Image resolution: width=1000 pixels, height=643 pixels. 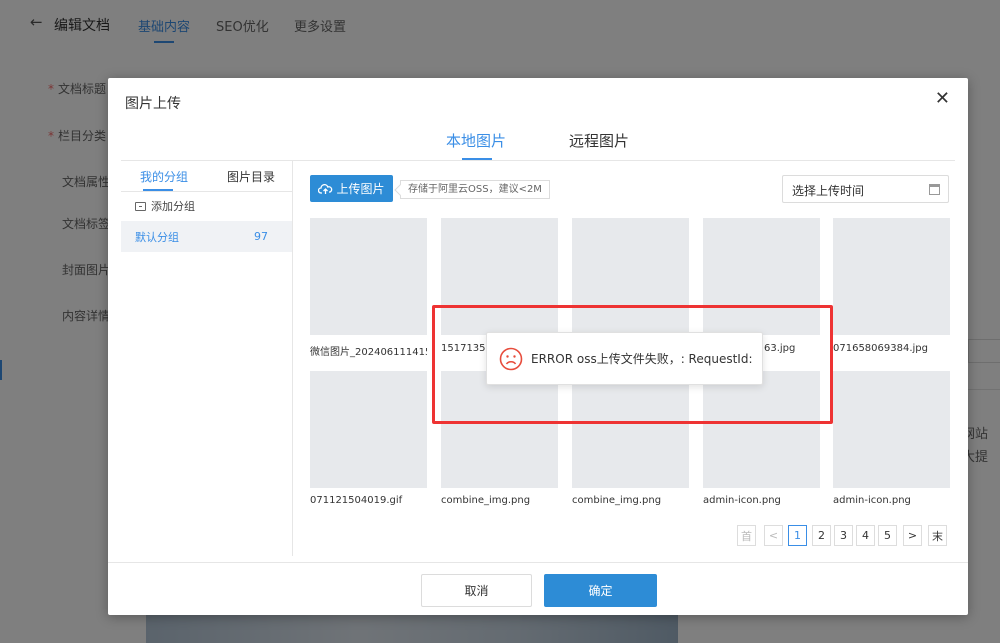 What do you see at coordinates (746, 535) in the screenshot?
I see `page-first: 首` at bounding box center [746, 535].